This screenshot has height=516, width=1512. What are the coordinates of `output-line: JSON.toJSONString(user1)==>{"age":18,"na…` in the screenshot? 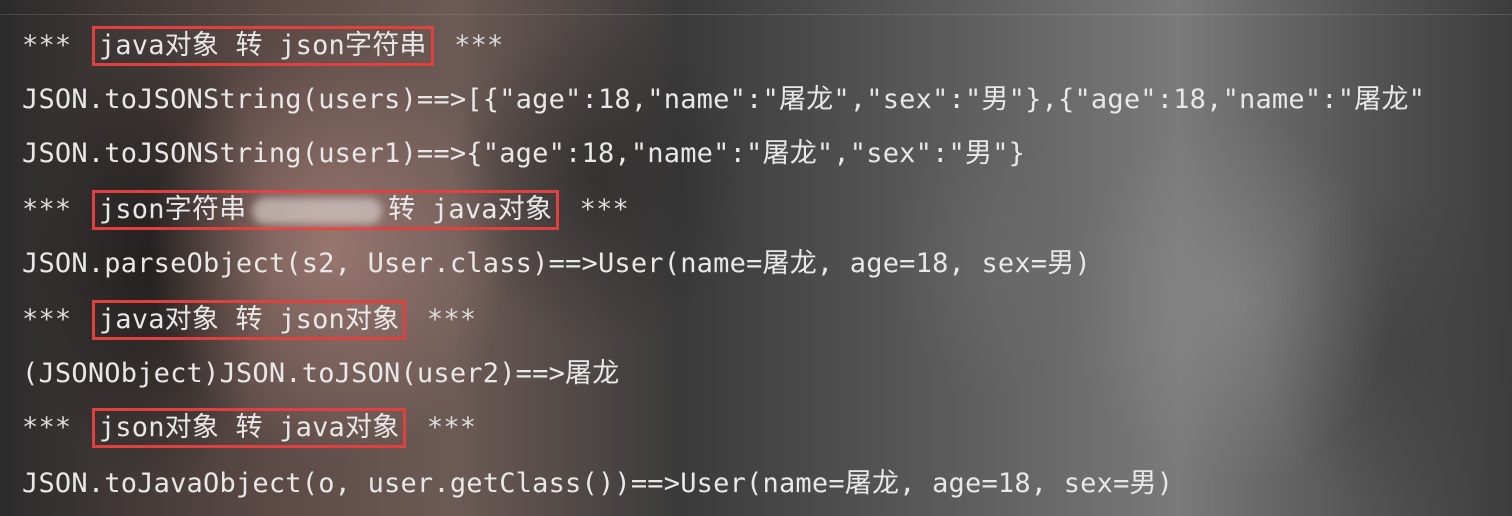 It's located at (524, 153).